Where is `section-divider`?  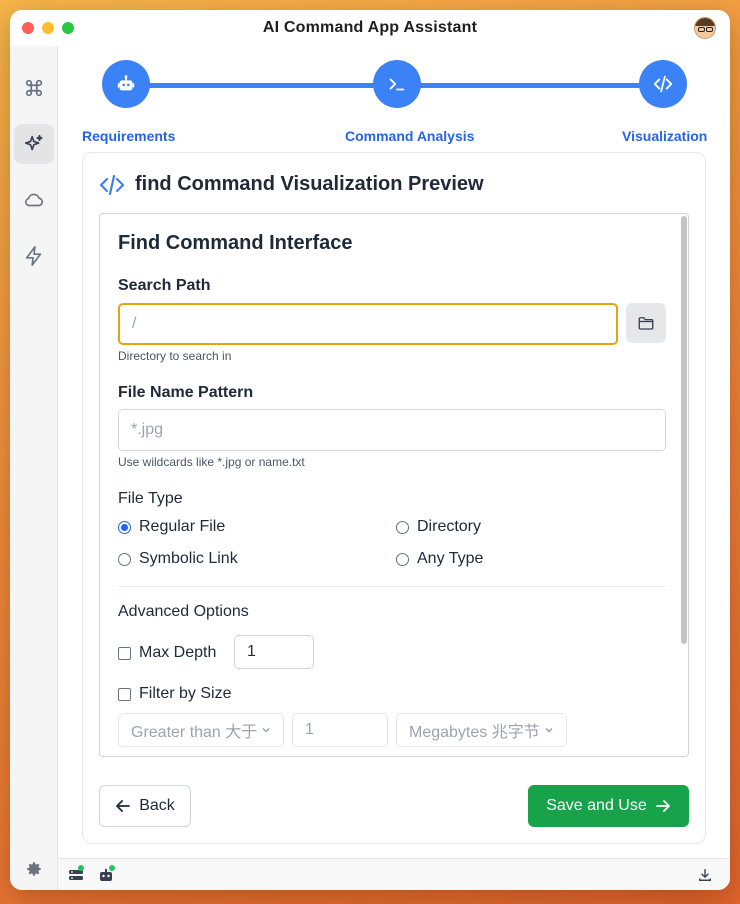 section-divider is located at coordinates (392, 586).